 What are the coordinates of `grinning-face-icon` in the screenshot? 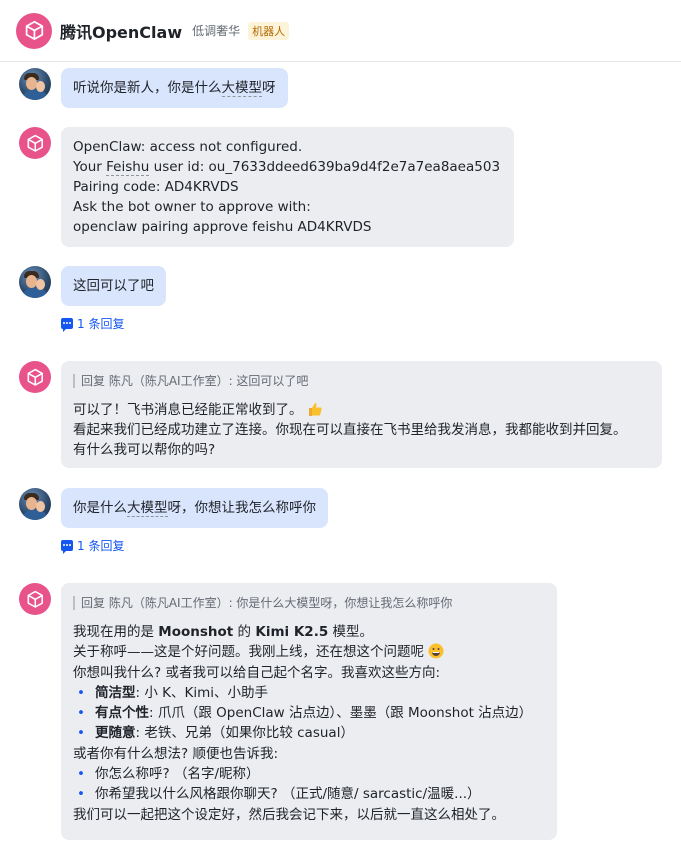 It's located at (436, 651).